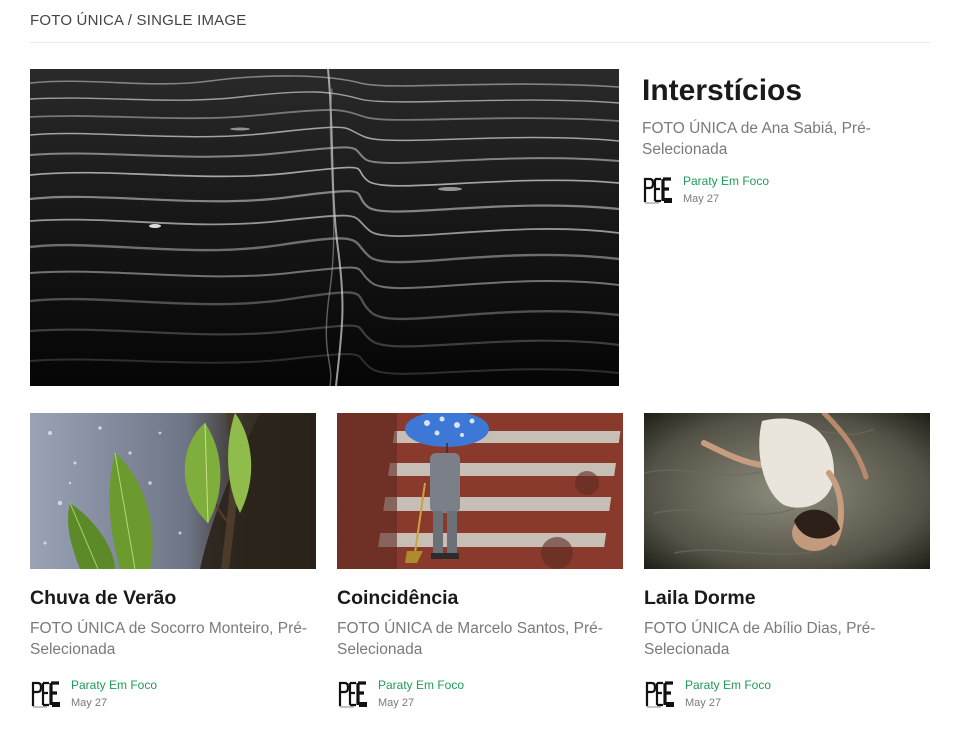  What do you see at coordinates (784, 91) in the screenshot?
I see `featured-title: Interstícios` at bounding box center [784, 91].